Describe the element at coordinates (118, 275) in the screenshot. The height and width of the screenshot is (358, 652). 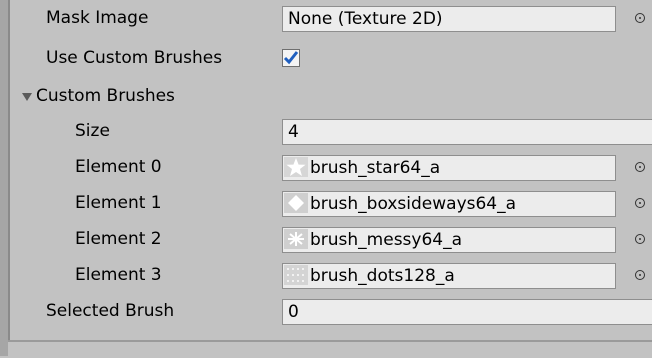
I see `element-3-label: Element 3` at that location.